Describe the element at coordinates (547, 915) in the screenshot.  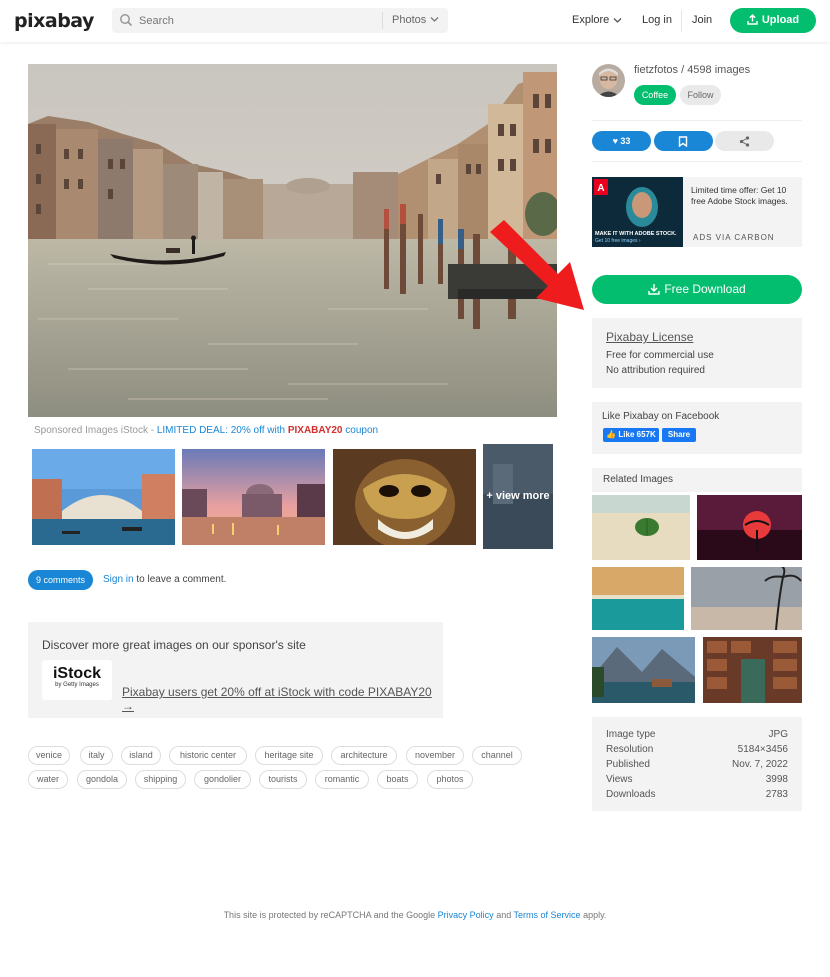
I see `terms-of-service-link: Terms of Service` at that location.